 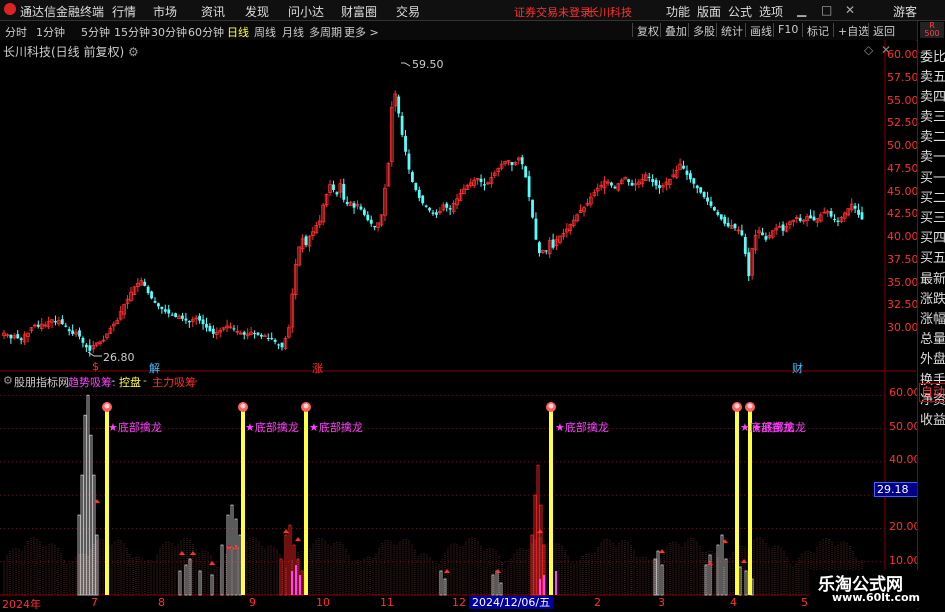 What do you see at coordinates (868, 50) in the screenshot?
I see `expand-icon: ◇` at bounding box center [868, 50].